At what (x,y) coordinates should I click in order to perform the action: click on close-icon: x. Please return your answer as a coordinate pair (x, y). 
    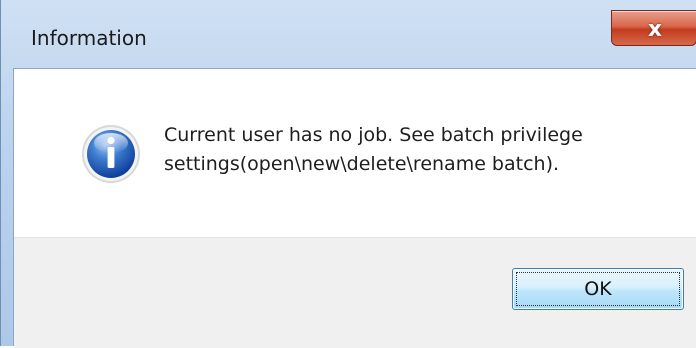
    Looking at the image, I should click on (655, 29).